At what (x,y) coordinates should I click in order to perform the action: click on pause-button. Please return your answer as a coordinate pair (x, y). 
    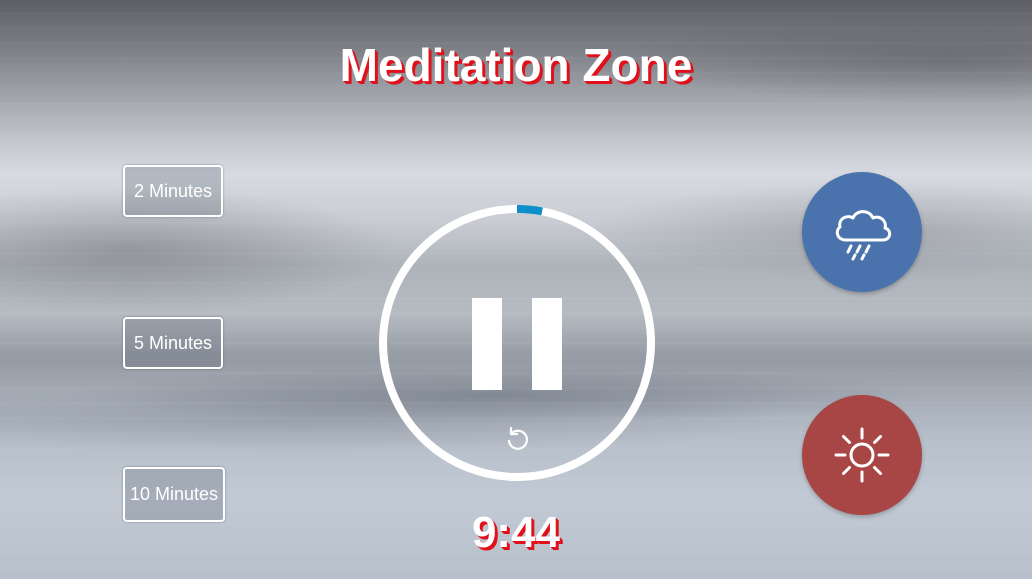
    Looking at the image, I should click on (517, 344).